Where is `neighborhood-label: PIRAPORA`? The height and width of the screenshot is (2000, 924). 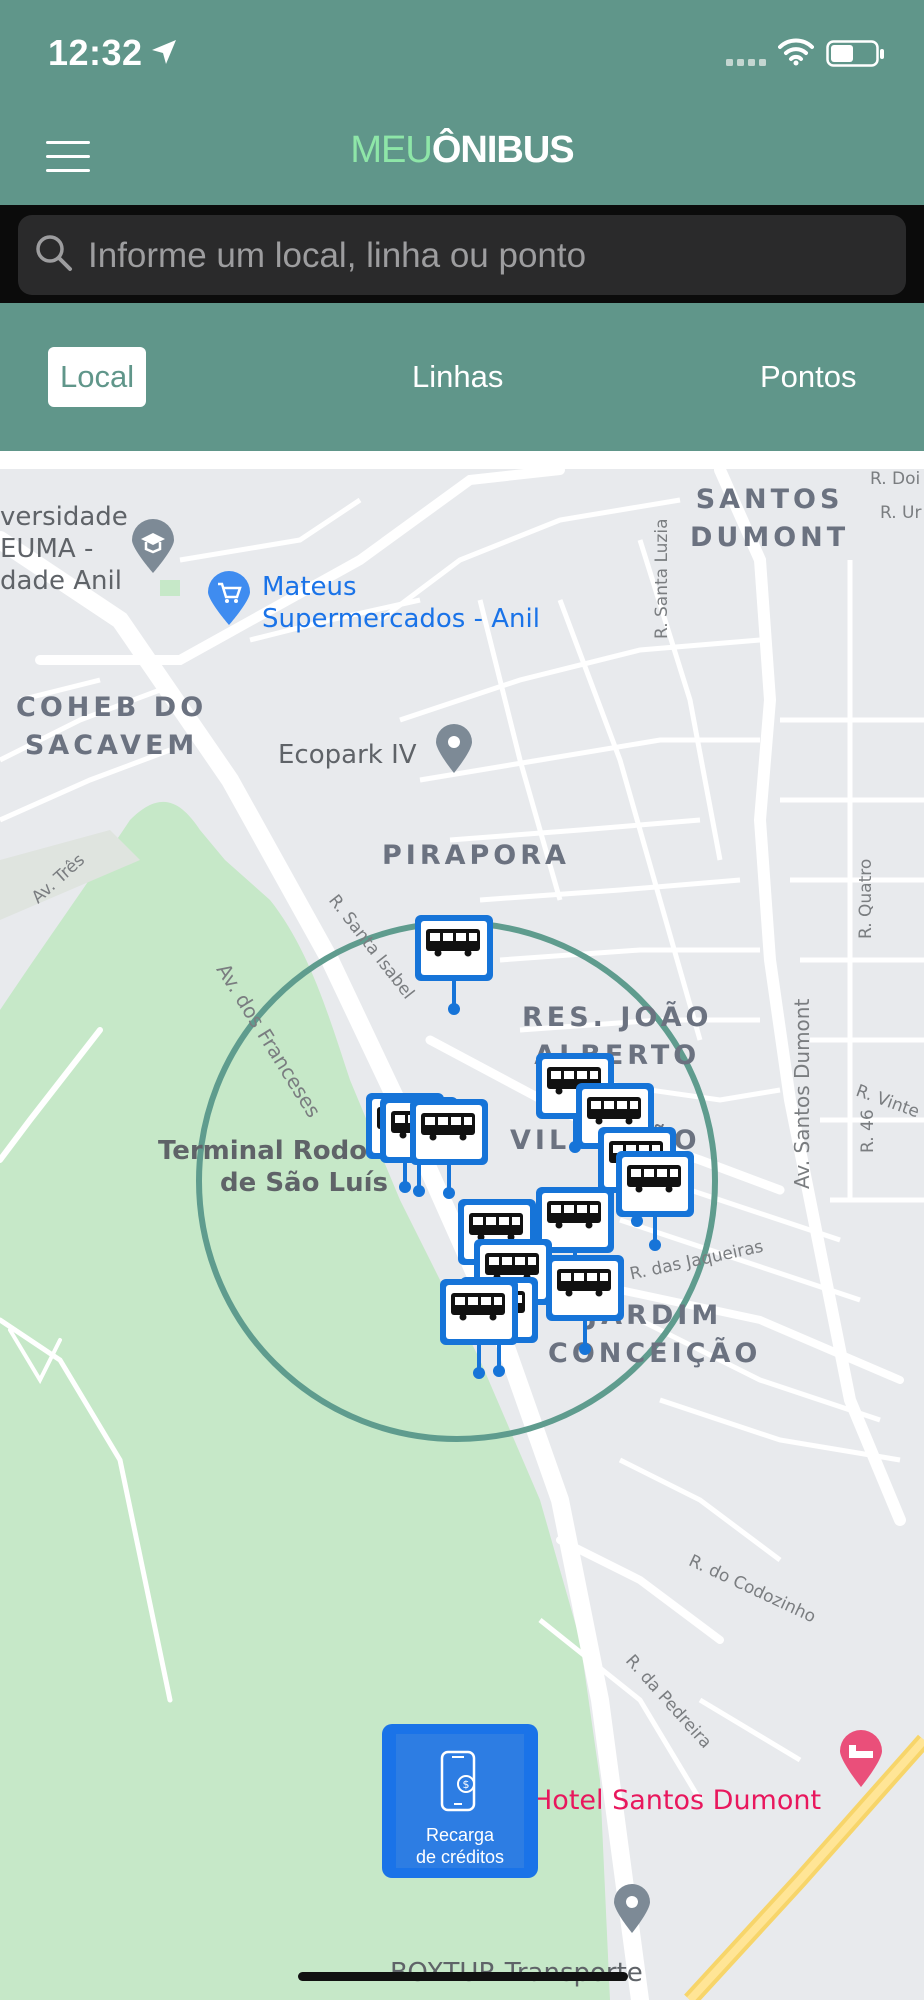
neighborhood-label: PIRAPORA is located at coordinates (476, 855).